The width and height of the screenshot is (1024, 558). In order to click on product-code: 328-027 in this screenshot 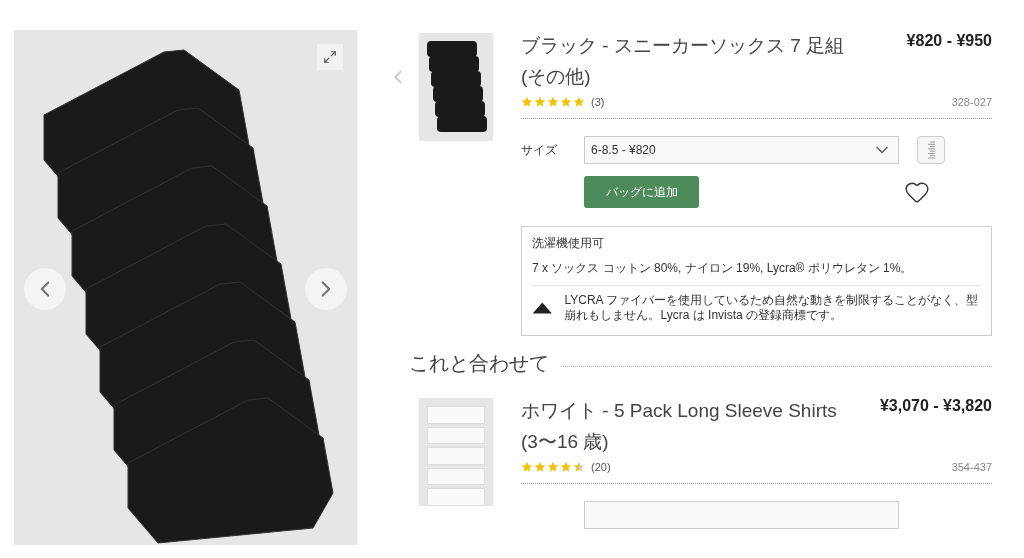, I will do `click(971, 102)`.